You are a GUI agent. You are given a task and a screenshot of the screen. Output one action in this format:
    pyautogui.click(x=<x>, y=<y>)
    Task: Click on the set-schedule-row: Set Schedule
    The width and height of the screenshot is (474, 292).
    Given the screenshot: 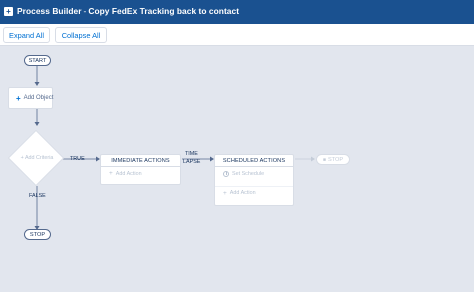 What is the action you would take?
    pyautogui.click(x=254, y=173)
    